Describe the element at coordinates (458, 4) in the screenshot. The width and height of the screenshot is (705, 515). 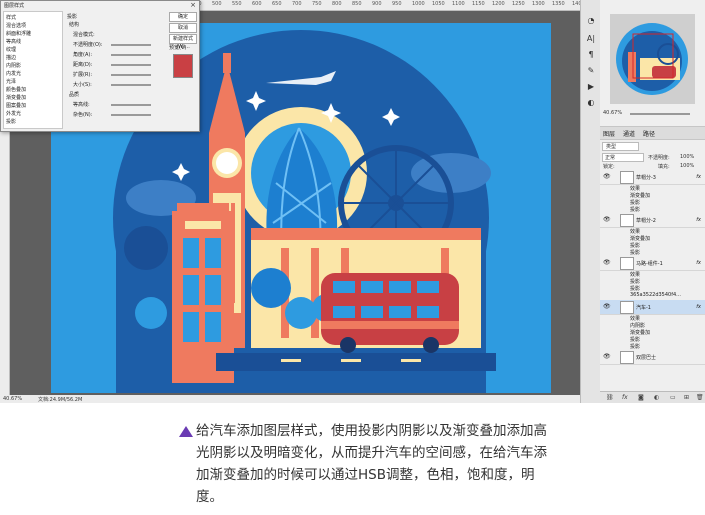
I see `ruler-tick: 1100` at that location.